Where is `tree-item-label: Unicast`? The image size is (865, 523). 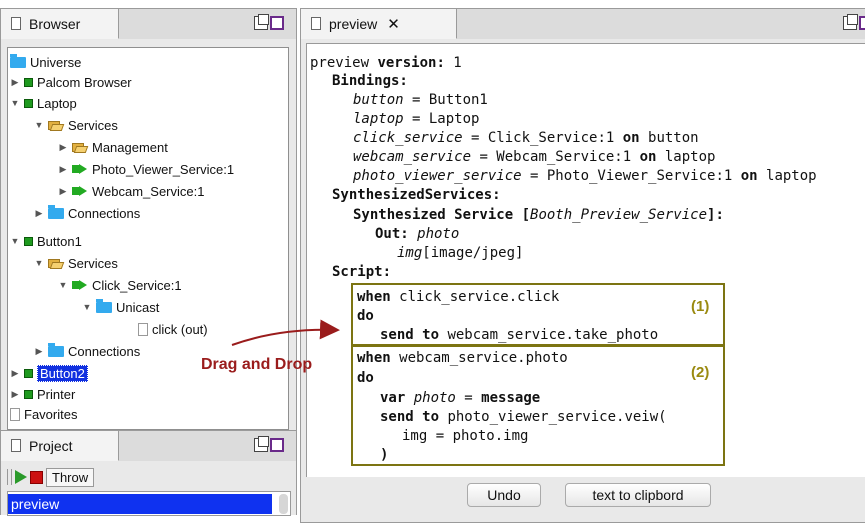 tree-item-label: Unicast is located at coordinates (138, 307).